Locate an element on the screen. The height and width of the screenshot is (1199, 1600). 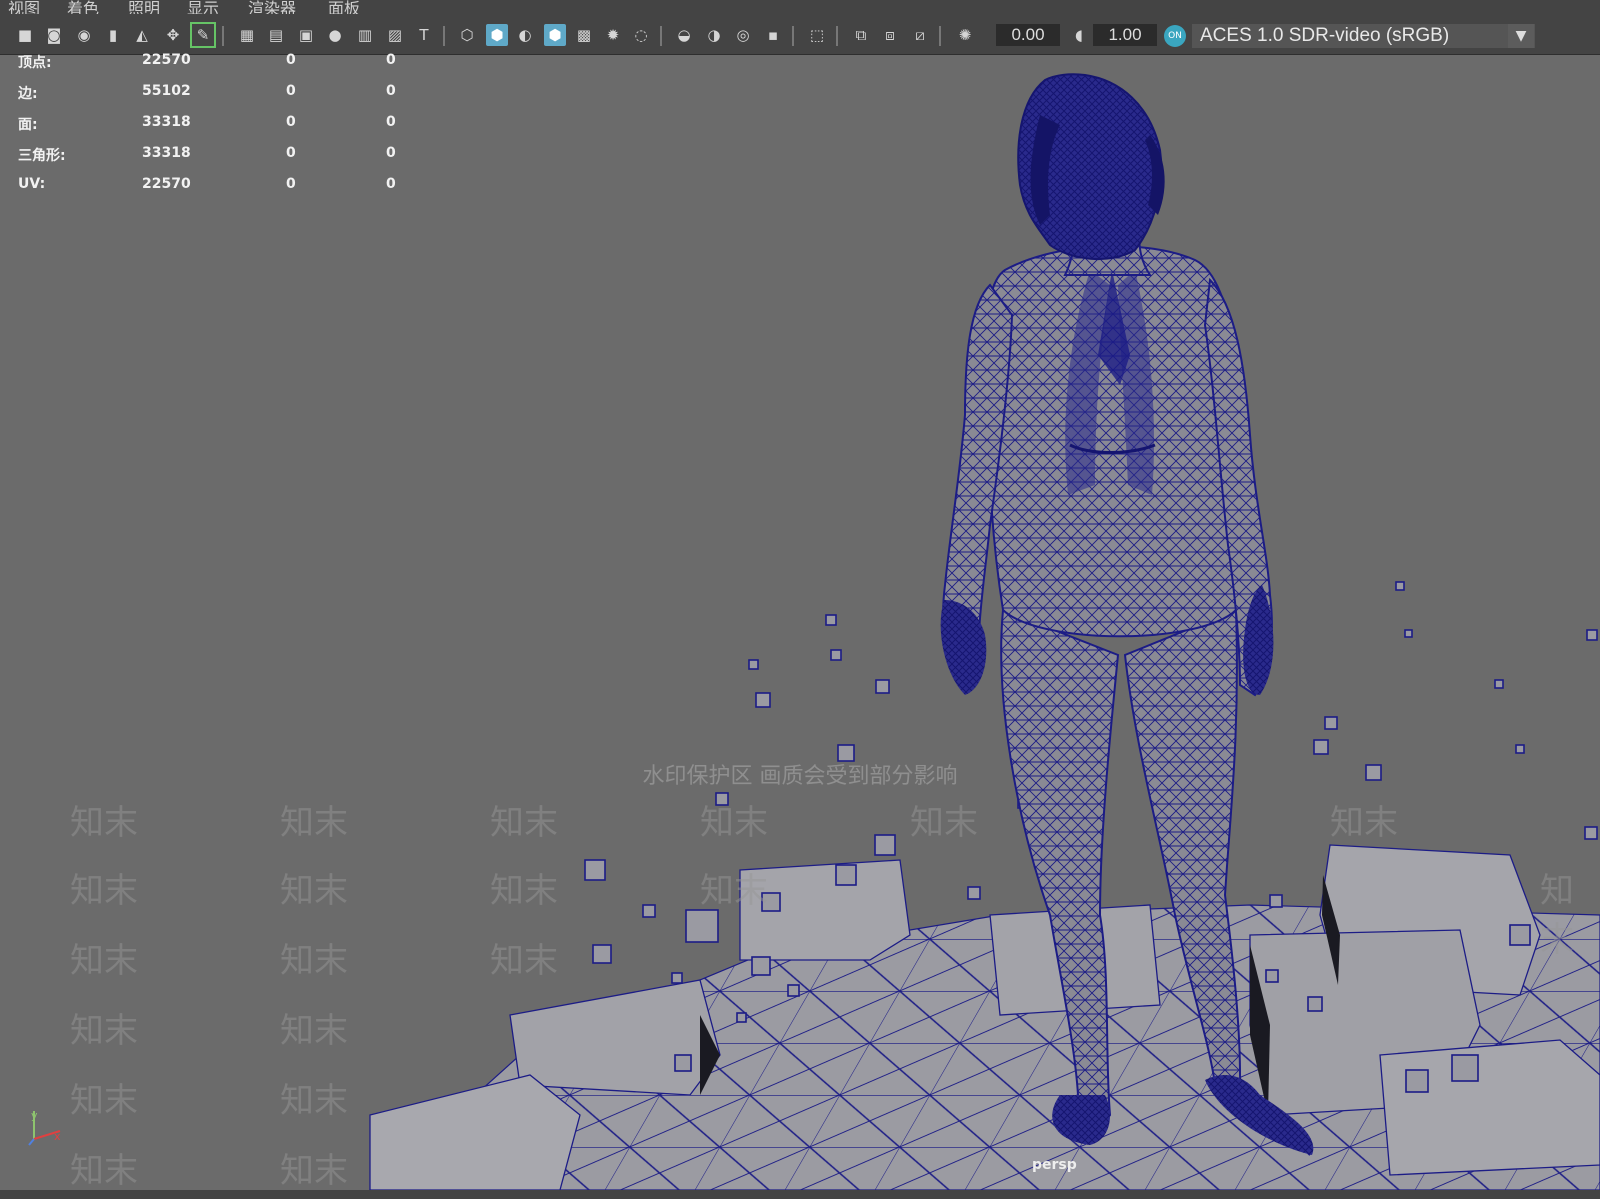
safe-title-icon: T is located at coordinates (424, 35).